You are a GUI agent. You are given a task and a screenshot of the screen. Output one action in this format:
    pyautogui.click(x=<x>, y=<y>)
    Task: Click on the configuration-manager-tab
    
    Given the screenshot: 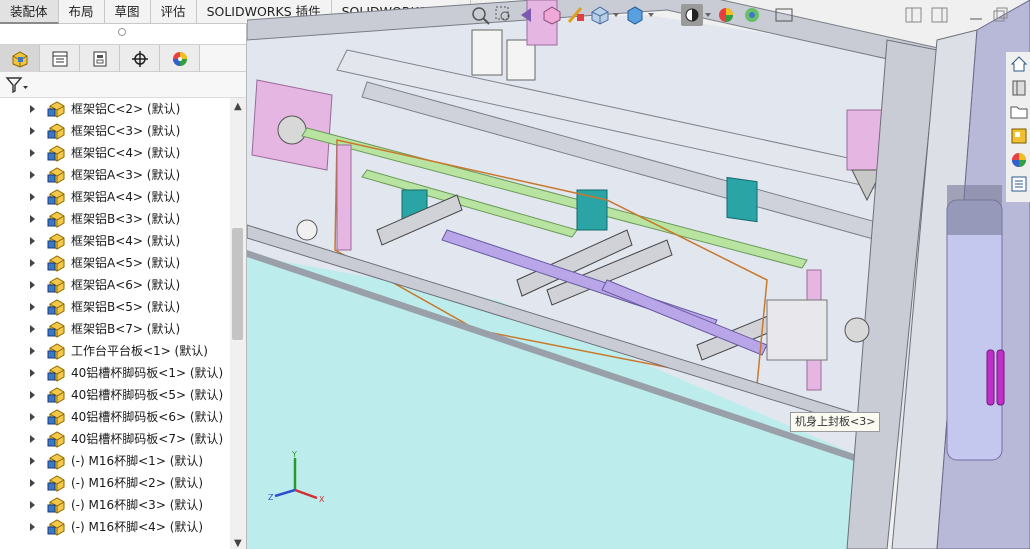 What is the action you would take?
    pyautogui.click(x=100, y=58)
    